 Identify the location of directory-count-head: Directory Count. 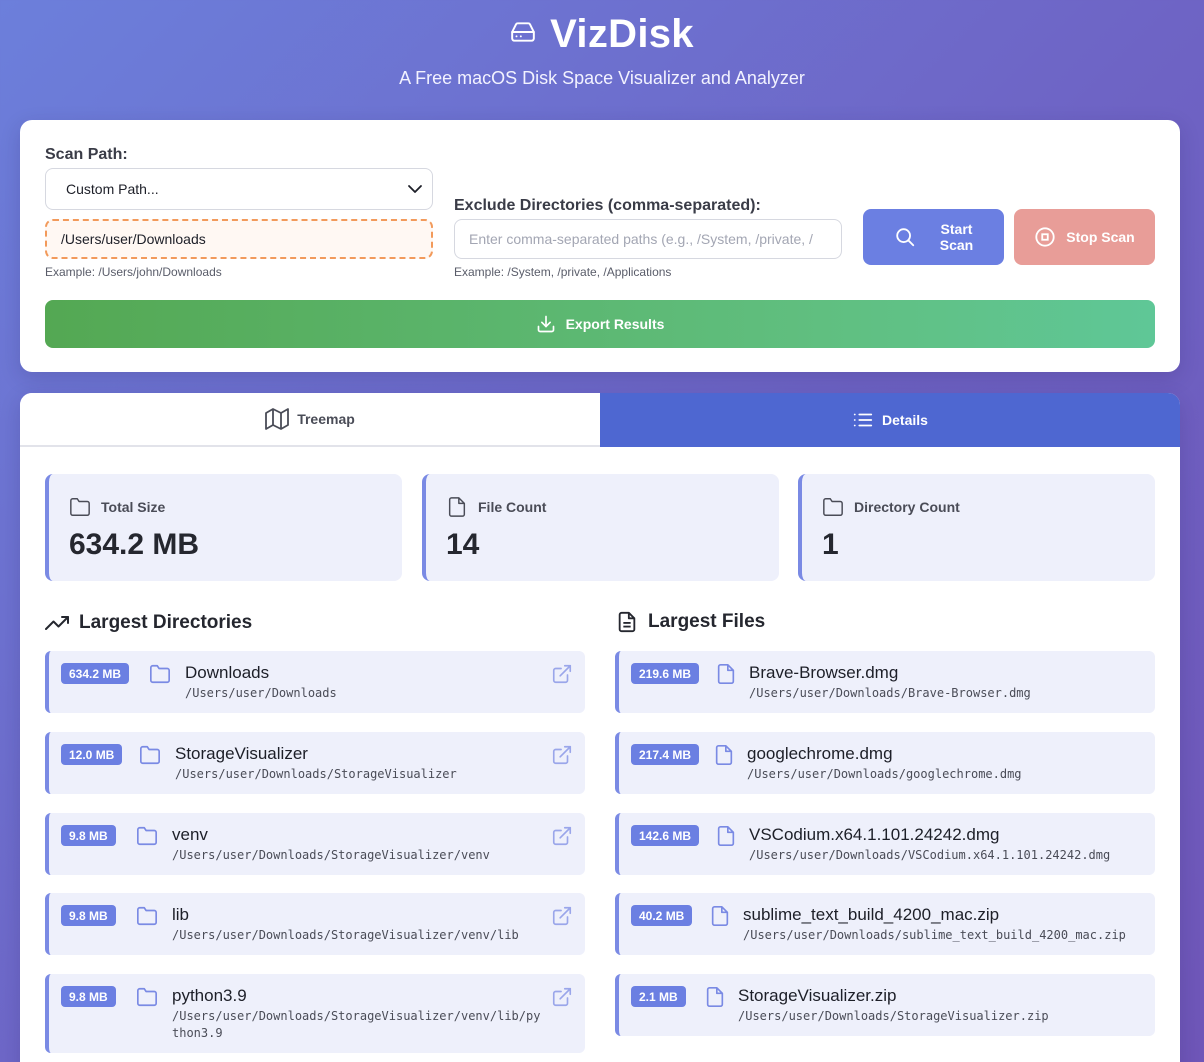
(891, 507).